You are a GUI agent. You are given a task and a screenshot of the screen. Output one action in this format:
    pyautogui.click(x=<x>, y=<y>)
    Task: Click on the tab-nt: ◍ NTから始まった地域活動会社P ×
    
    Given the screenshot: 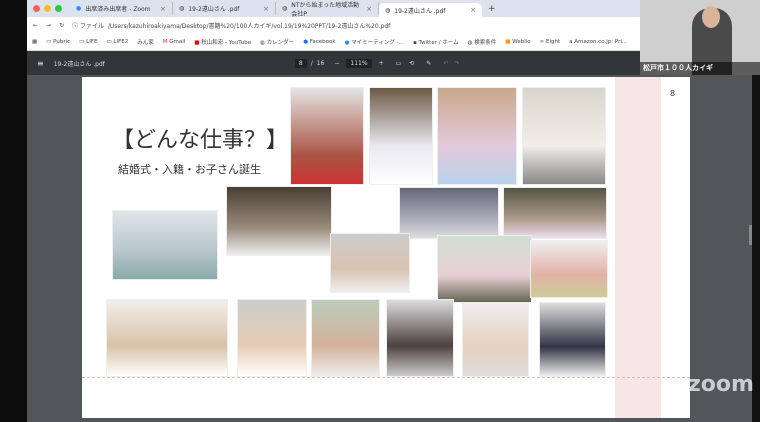 What is the action you would take?
    pyautogui.click(x=327, y=10)
    